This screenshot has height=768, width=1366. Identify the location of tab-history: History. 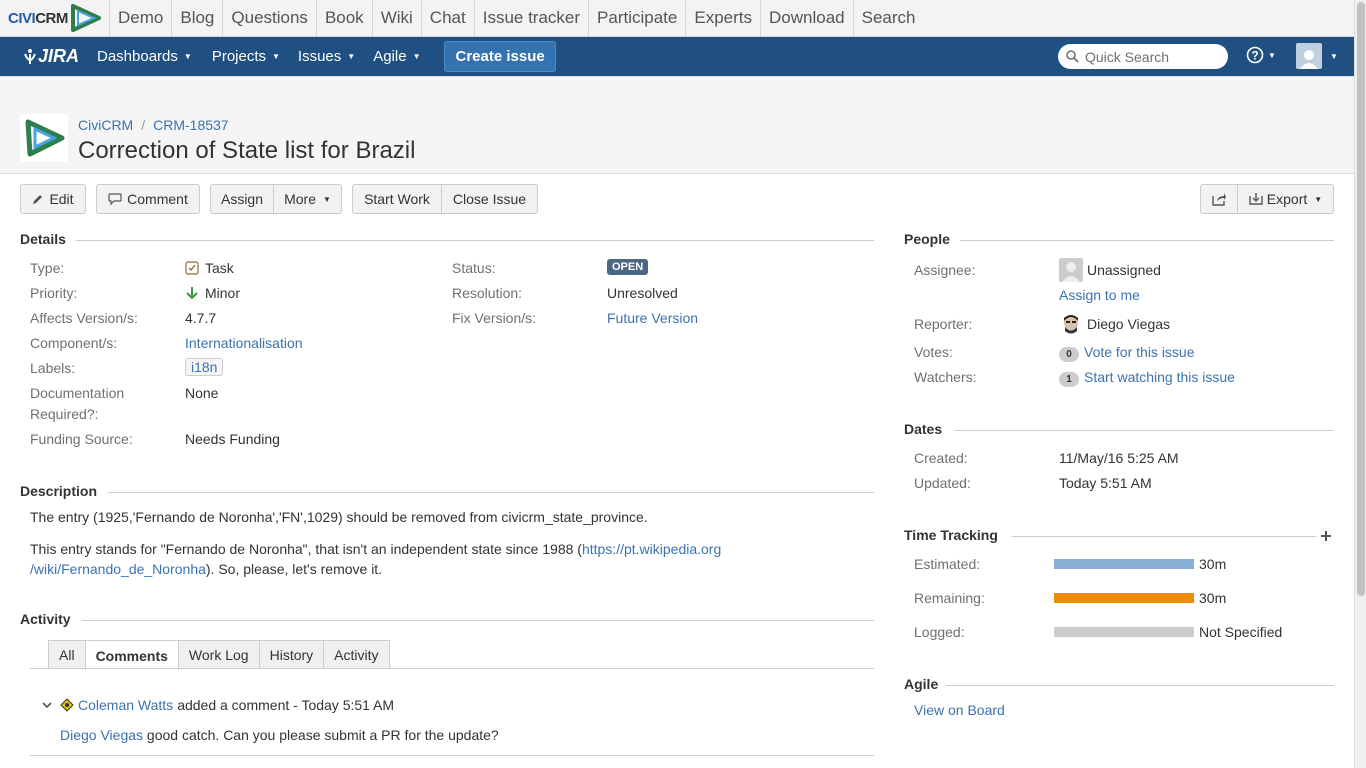
(291, 654).